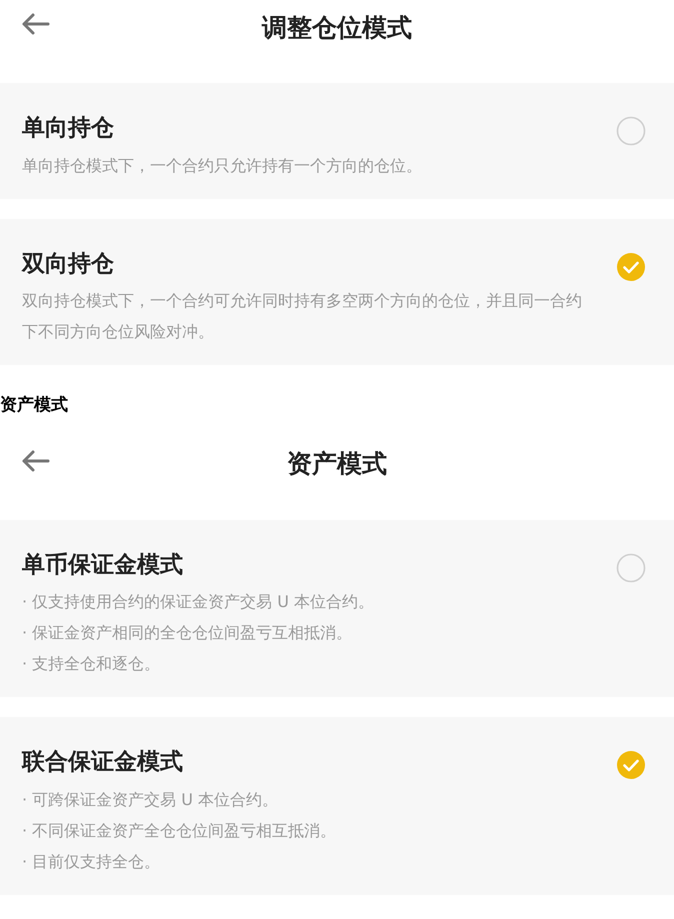 The width and height of the screenshot is (674, 919). I want to click on option-description: 双向持仓模式下，一个合约可允许同时持有多空两个方向的仓位，并且同一合约下不同方向仓位风险对冲。, so click(302, 316).